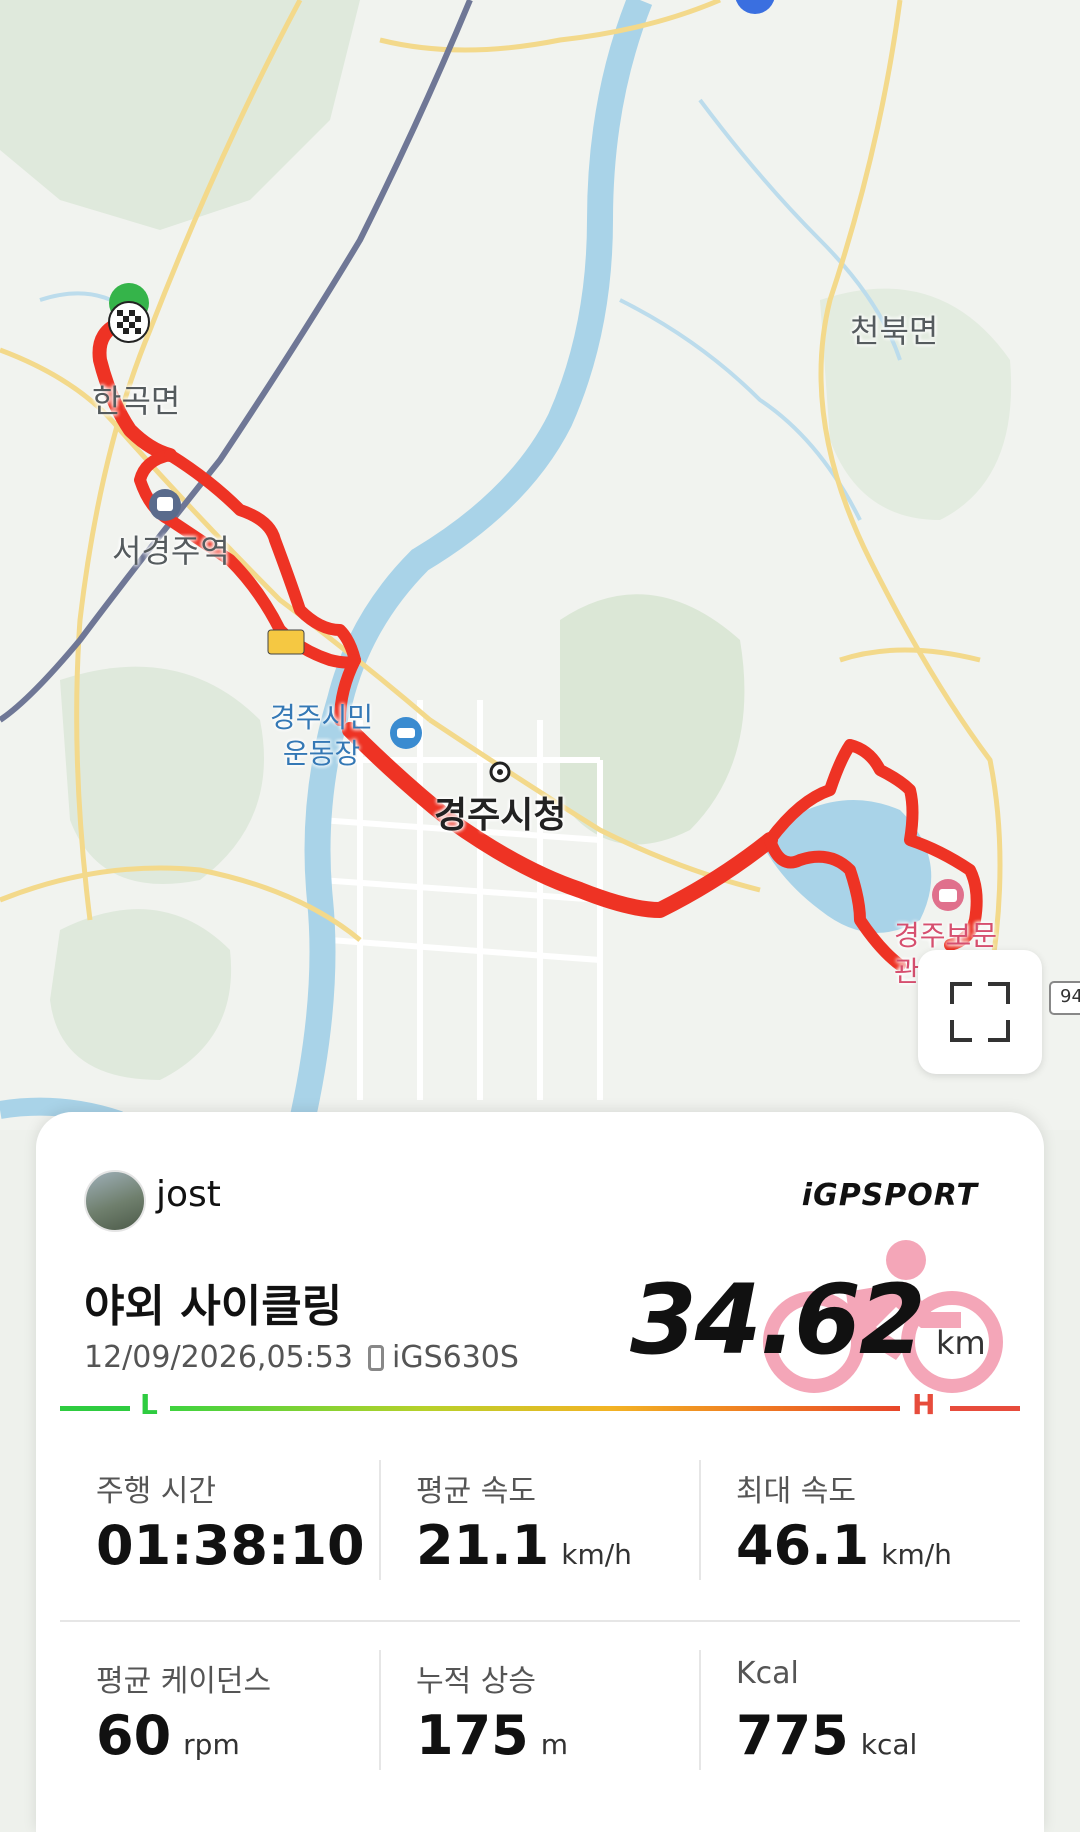 The image size is (1080, 1832). I want to click on train-station-icon, so click(165, 505).